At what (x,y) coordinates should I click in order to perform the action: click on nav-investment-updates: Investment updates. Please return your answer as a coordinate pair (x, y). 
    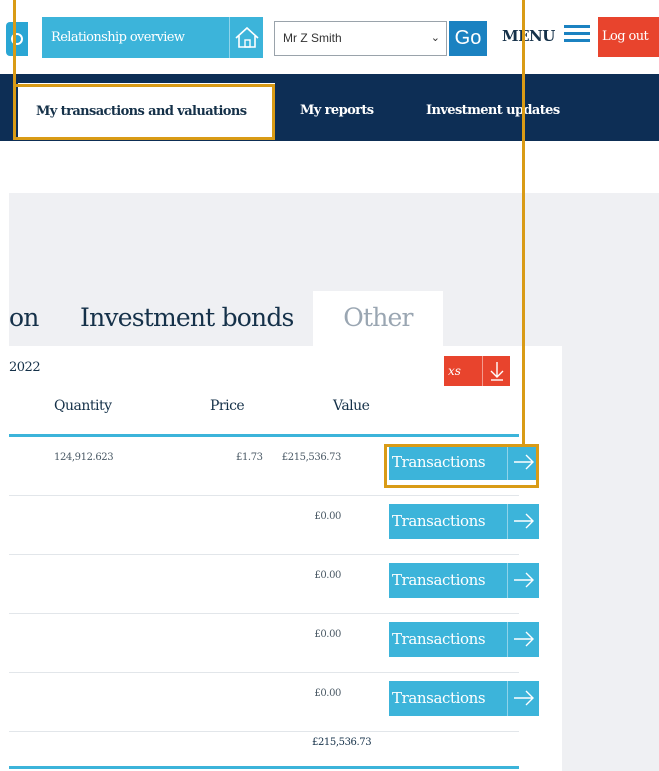
    Looking at the image, I should click on (493, 107).